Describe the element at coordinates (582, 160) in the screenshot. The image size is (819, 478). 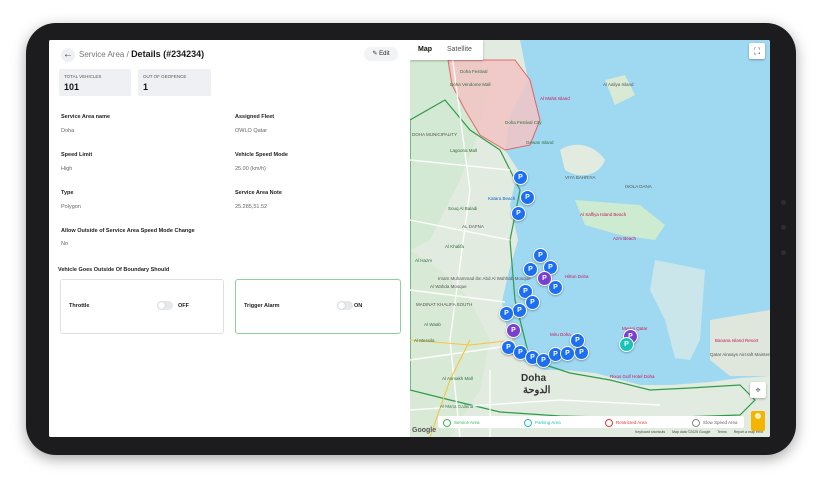
I see `pearl-island` at that location.